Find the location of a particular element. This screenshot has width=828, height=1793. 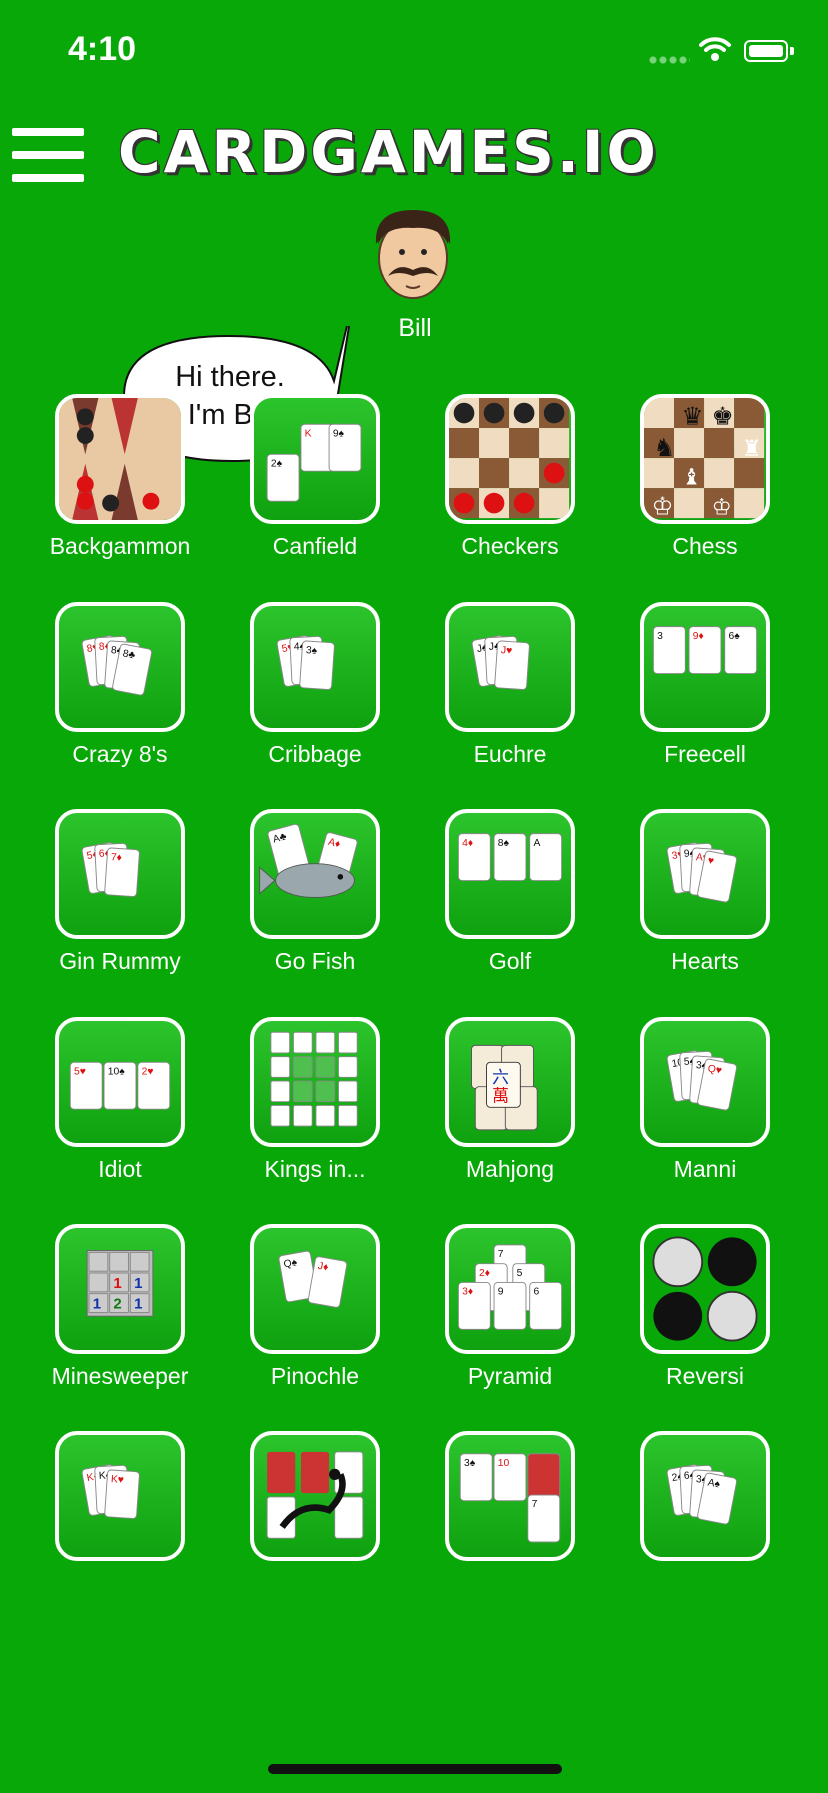

game-tile: ♛ ♚ ♞ ♜ ♝ ♔ ♔ is located at coordinates (705, 459).